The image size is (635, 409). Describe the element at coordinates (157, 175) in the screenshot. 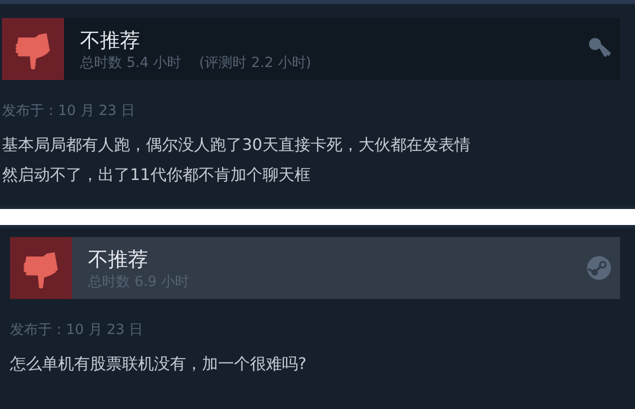

I see `review-text-line: 然启动不了，出了11代你都不肯加个聊天框` at that location.